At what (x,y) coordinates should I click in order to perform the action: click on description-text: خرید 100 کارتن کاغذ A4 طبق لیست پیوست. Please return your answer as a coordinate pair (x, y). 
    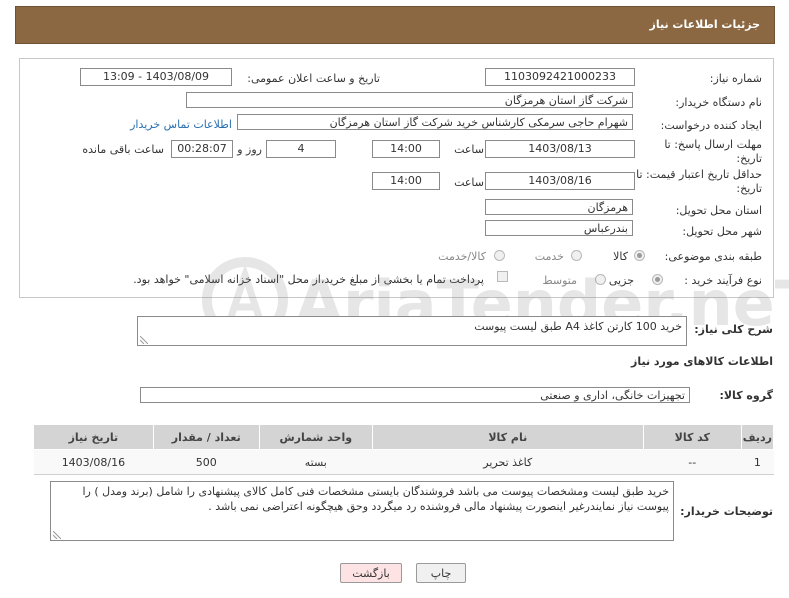
    Looking at the image, I should click on (578, 326).